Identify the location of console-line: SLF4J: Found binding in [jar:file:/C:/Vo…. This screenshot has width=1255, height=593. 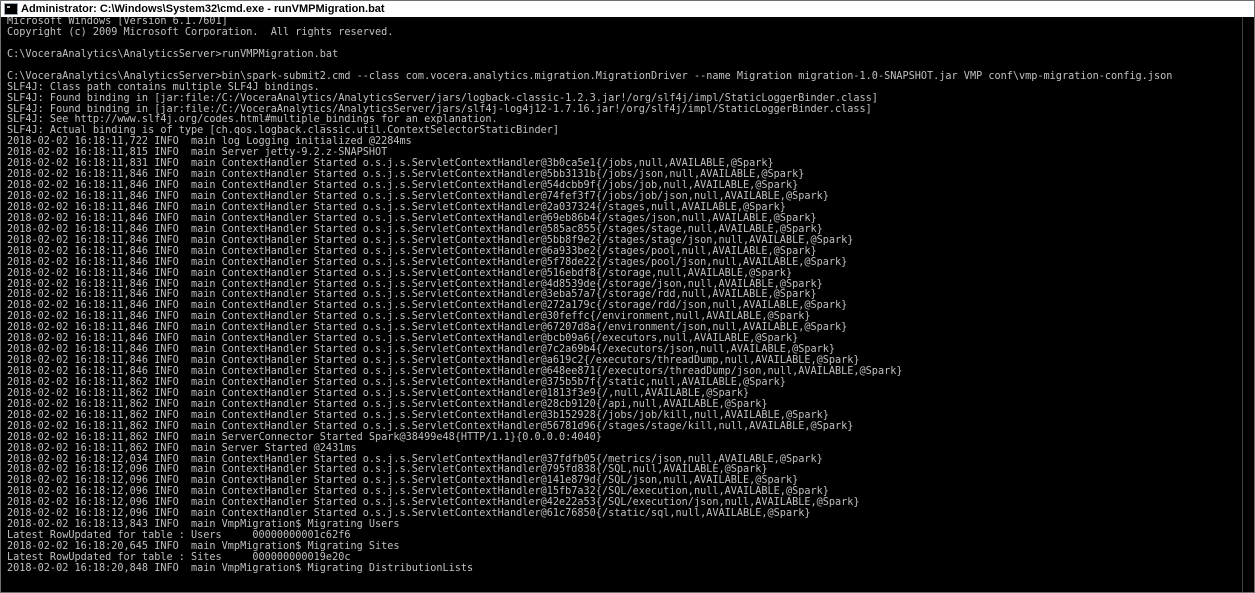
(442, 98).